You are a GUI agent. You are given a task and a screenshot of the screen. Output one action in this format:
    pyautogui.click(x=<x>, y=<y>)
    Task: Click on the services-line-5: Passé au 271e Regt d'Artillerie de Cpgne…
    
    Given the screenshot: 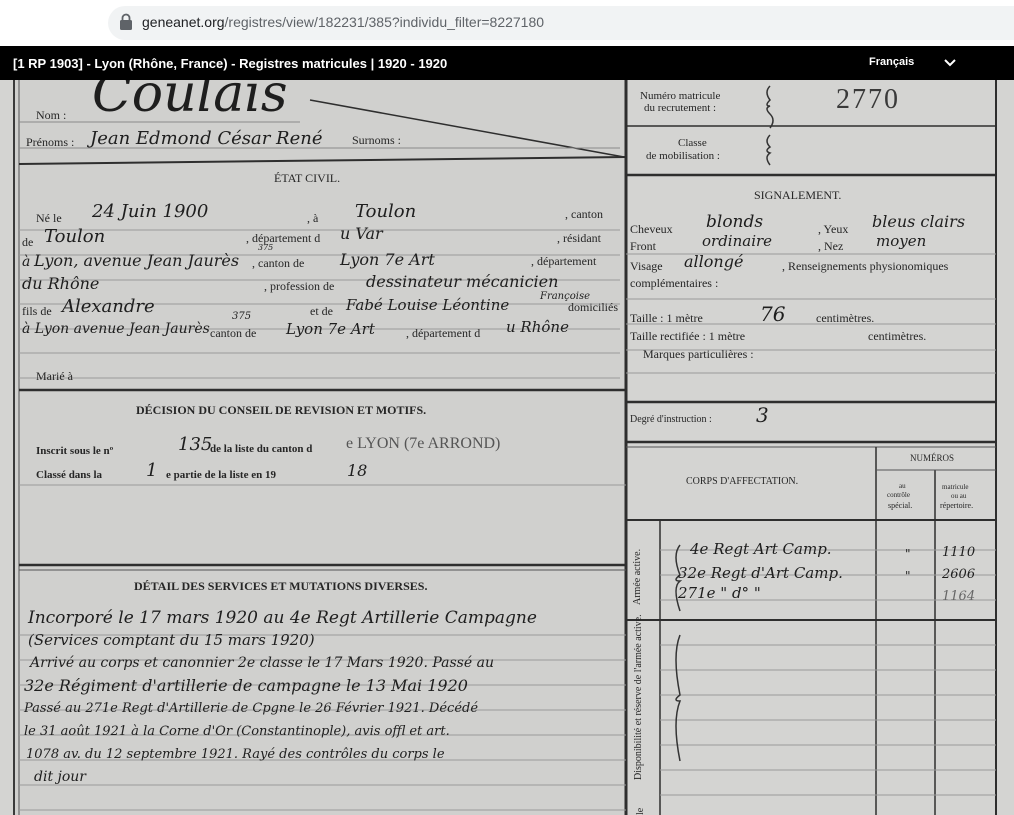 What is the action you would take?
    pyautogui.click(x=251, y=708)
    